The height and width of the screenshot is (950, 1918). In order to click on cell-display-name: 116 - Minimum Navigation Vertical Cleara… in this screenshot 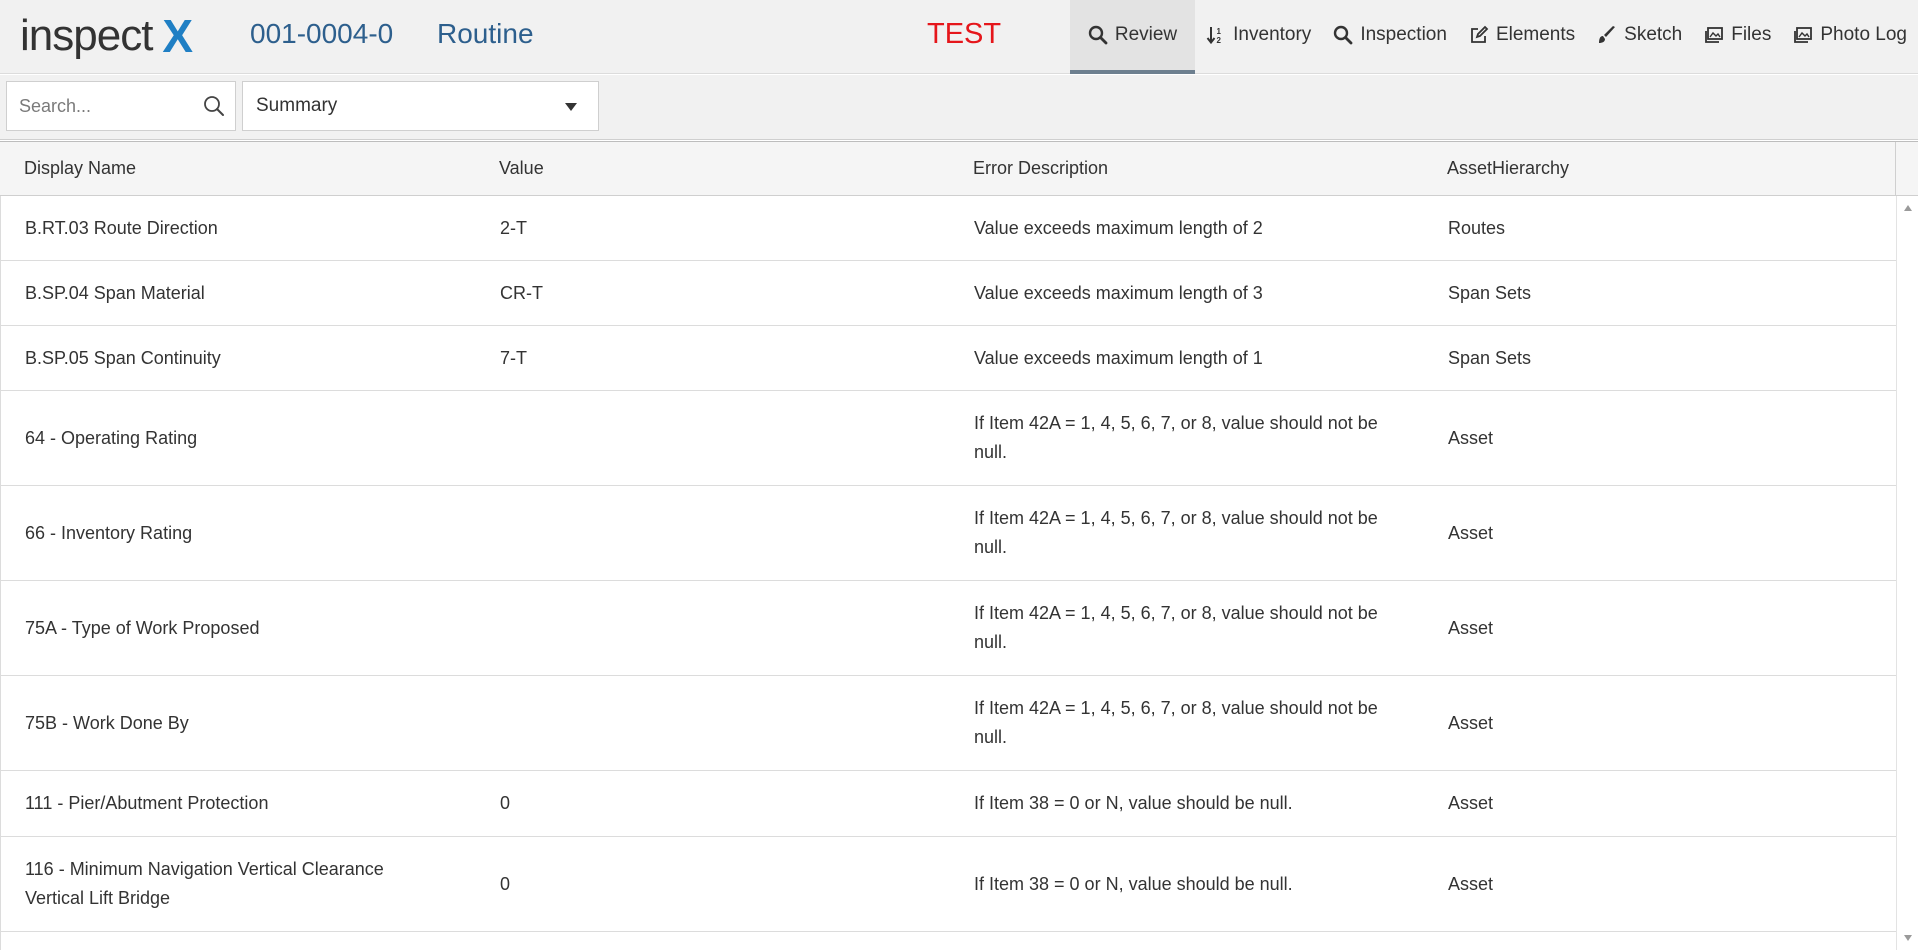, I will do `click(204, 883)`.